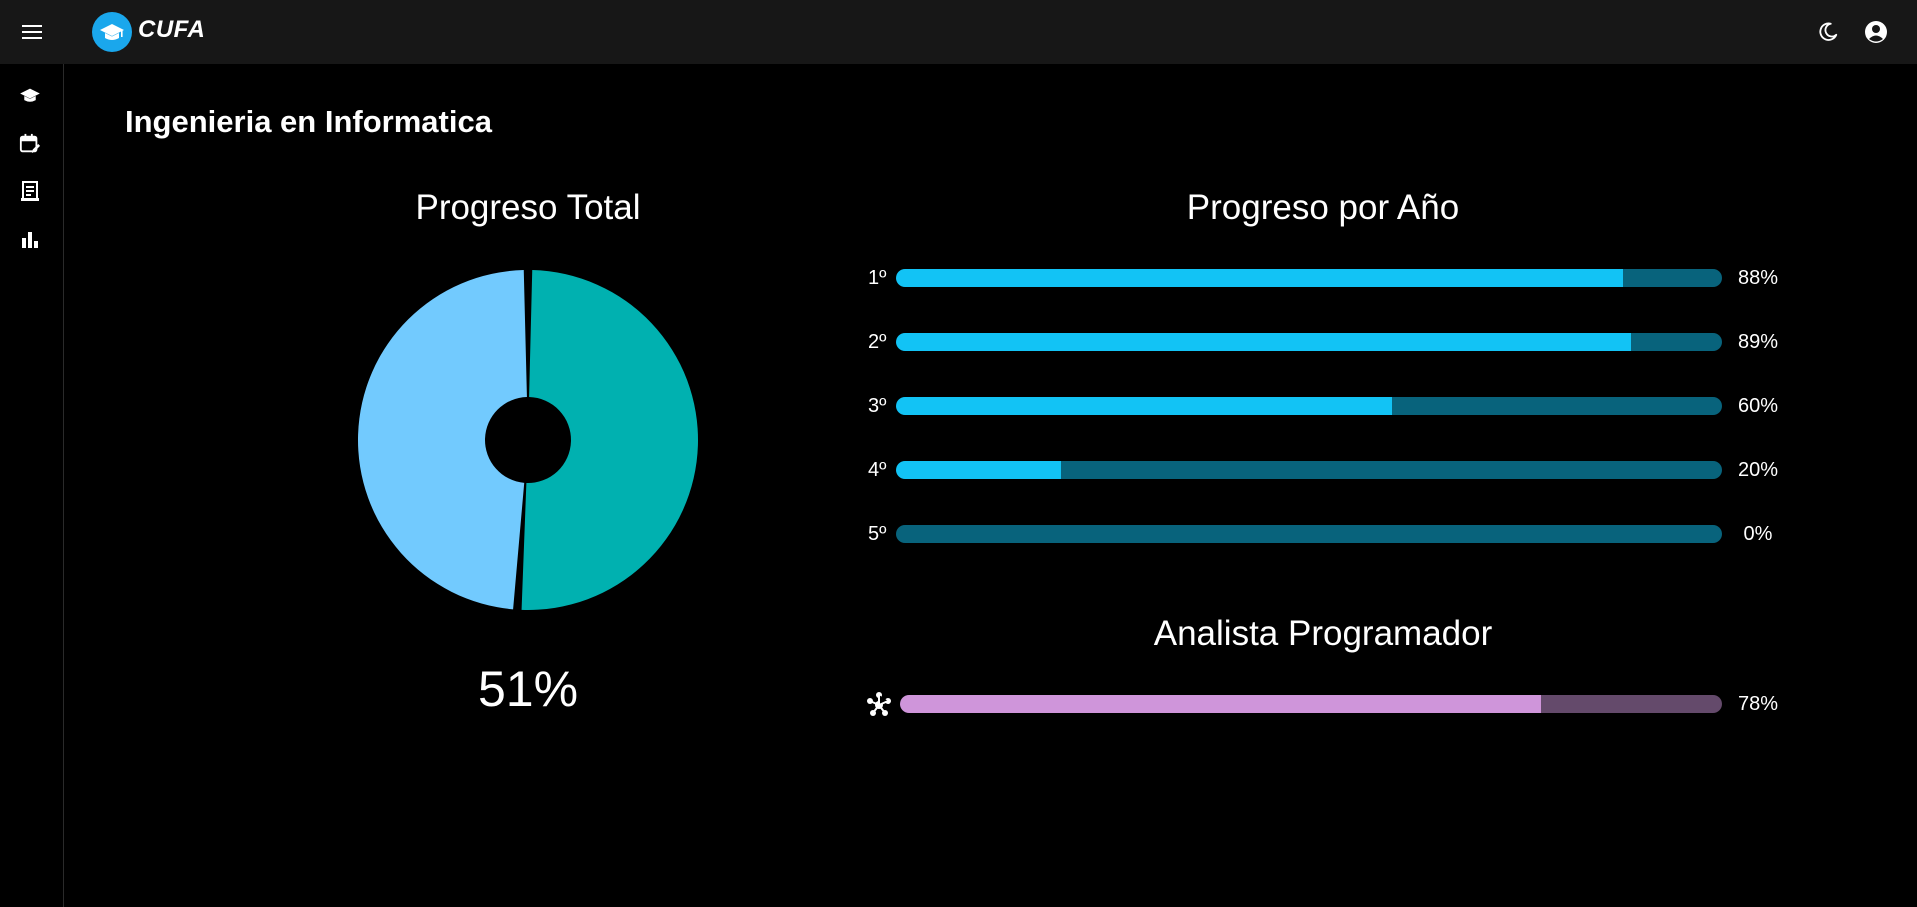 The image size is (1917, 907). I want to click on donut-slice-done, so click(609, 440).